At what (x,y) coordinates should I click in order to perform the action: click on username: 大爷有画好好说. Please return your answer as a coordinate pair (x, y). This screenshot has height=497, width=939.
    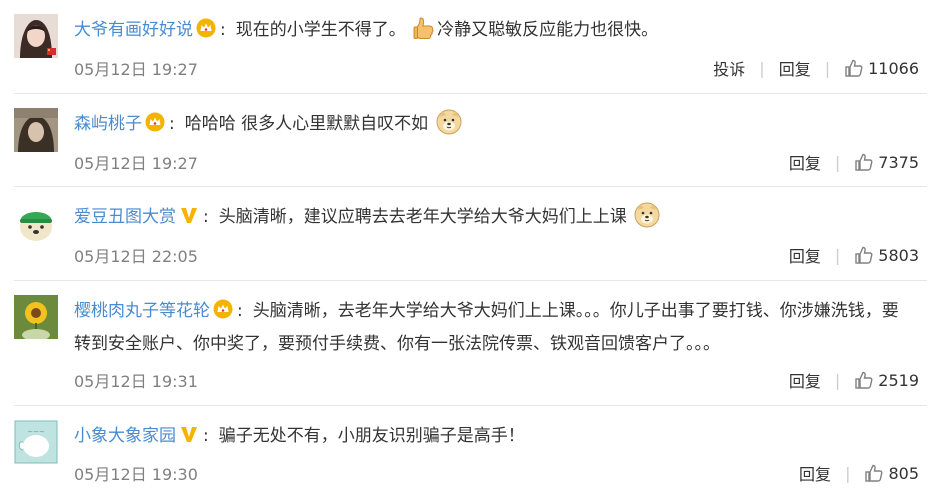
    Looking at the image, I should click on (133, 30).